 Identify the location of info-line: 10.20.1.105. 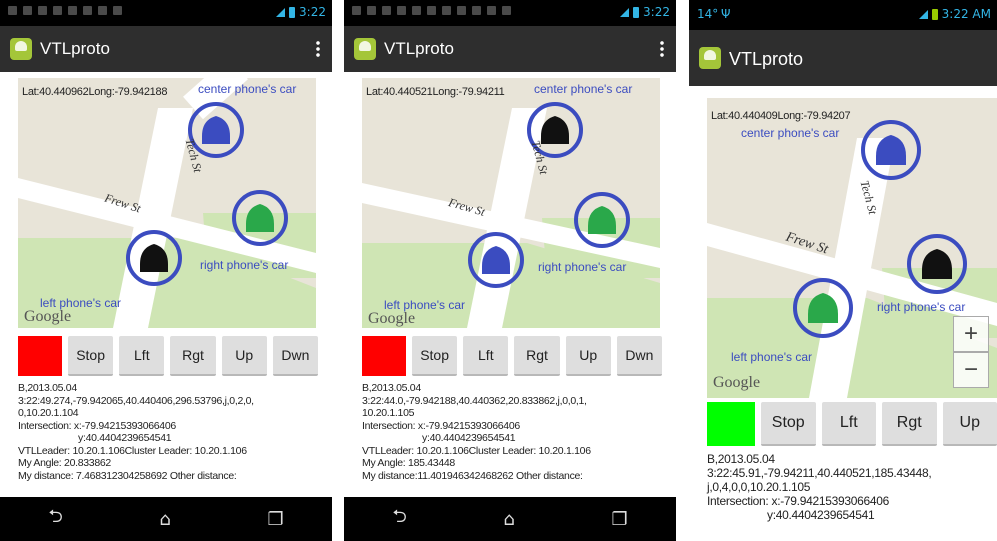
(388, 413).